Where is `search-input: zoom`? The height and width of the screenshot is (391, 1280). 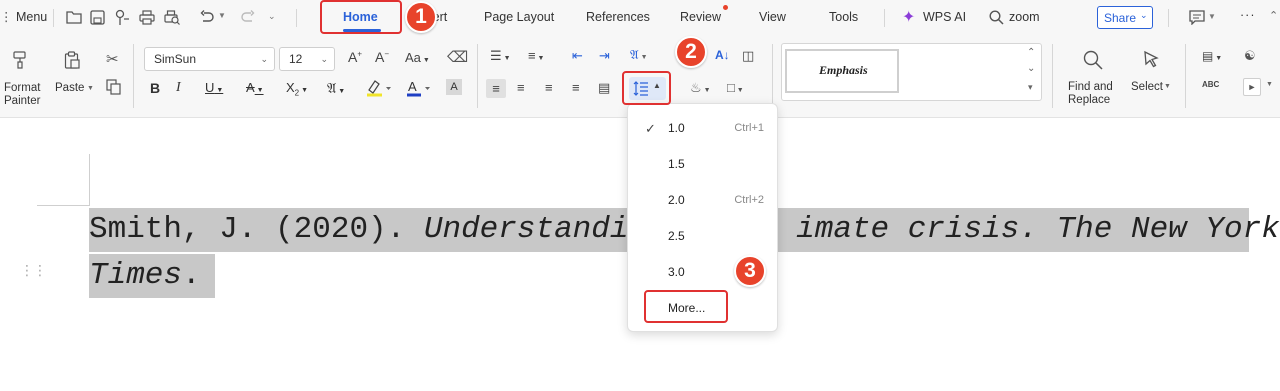
search-input: zoom is located at coordinates (1024, 17).